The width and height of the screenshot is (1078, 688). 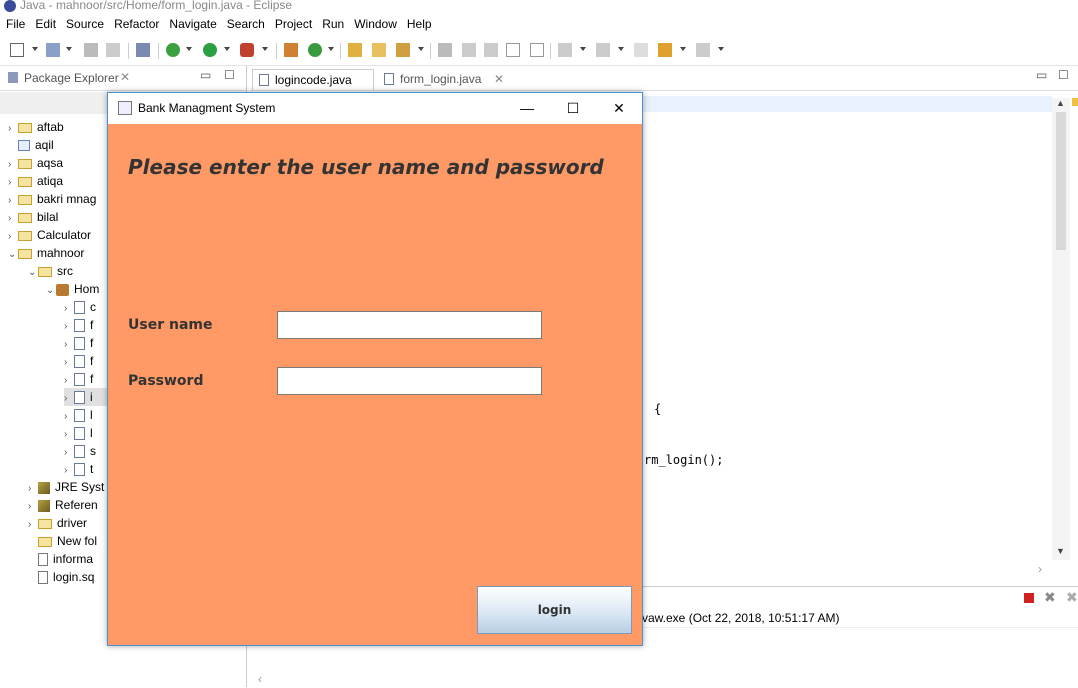 I want to click on stop-icon, so click(x=1029, y=598).